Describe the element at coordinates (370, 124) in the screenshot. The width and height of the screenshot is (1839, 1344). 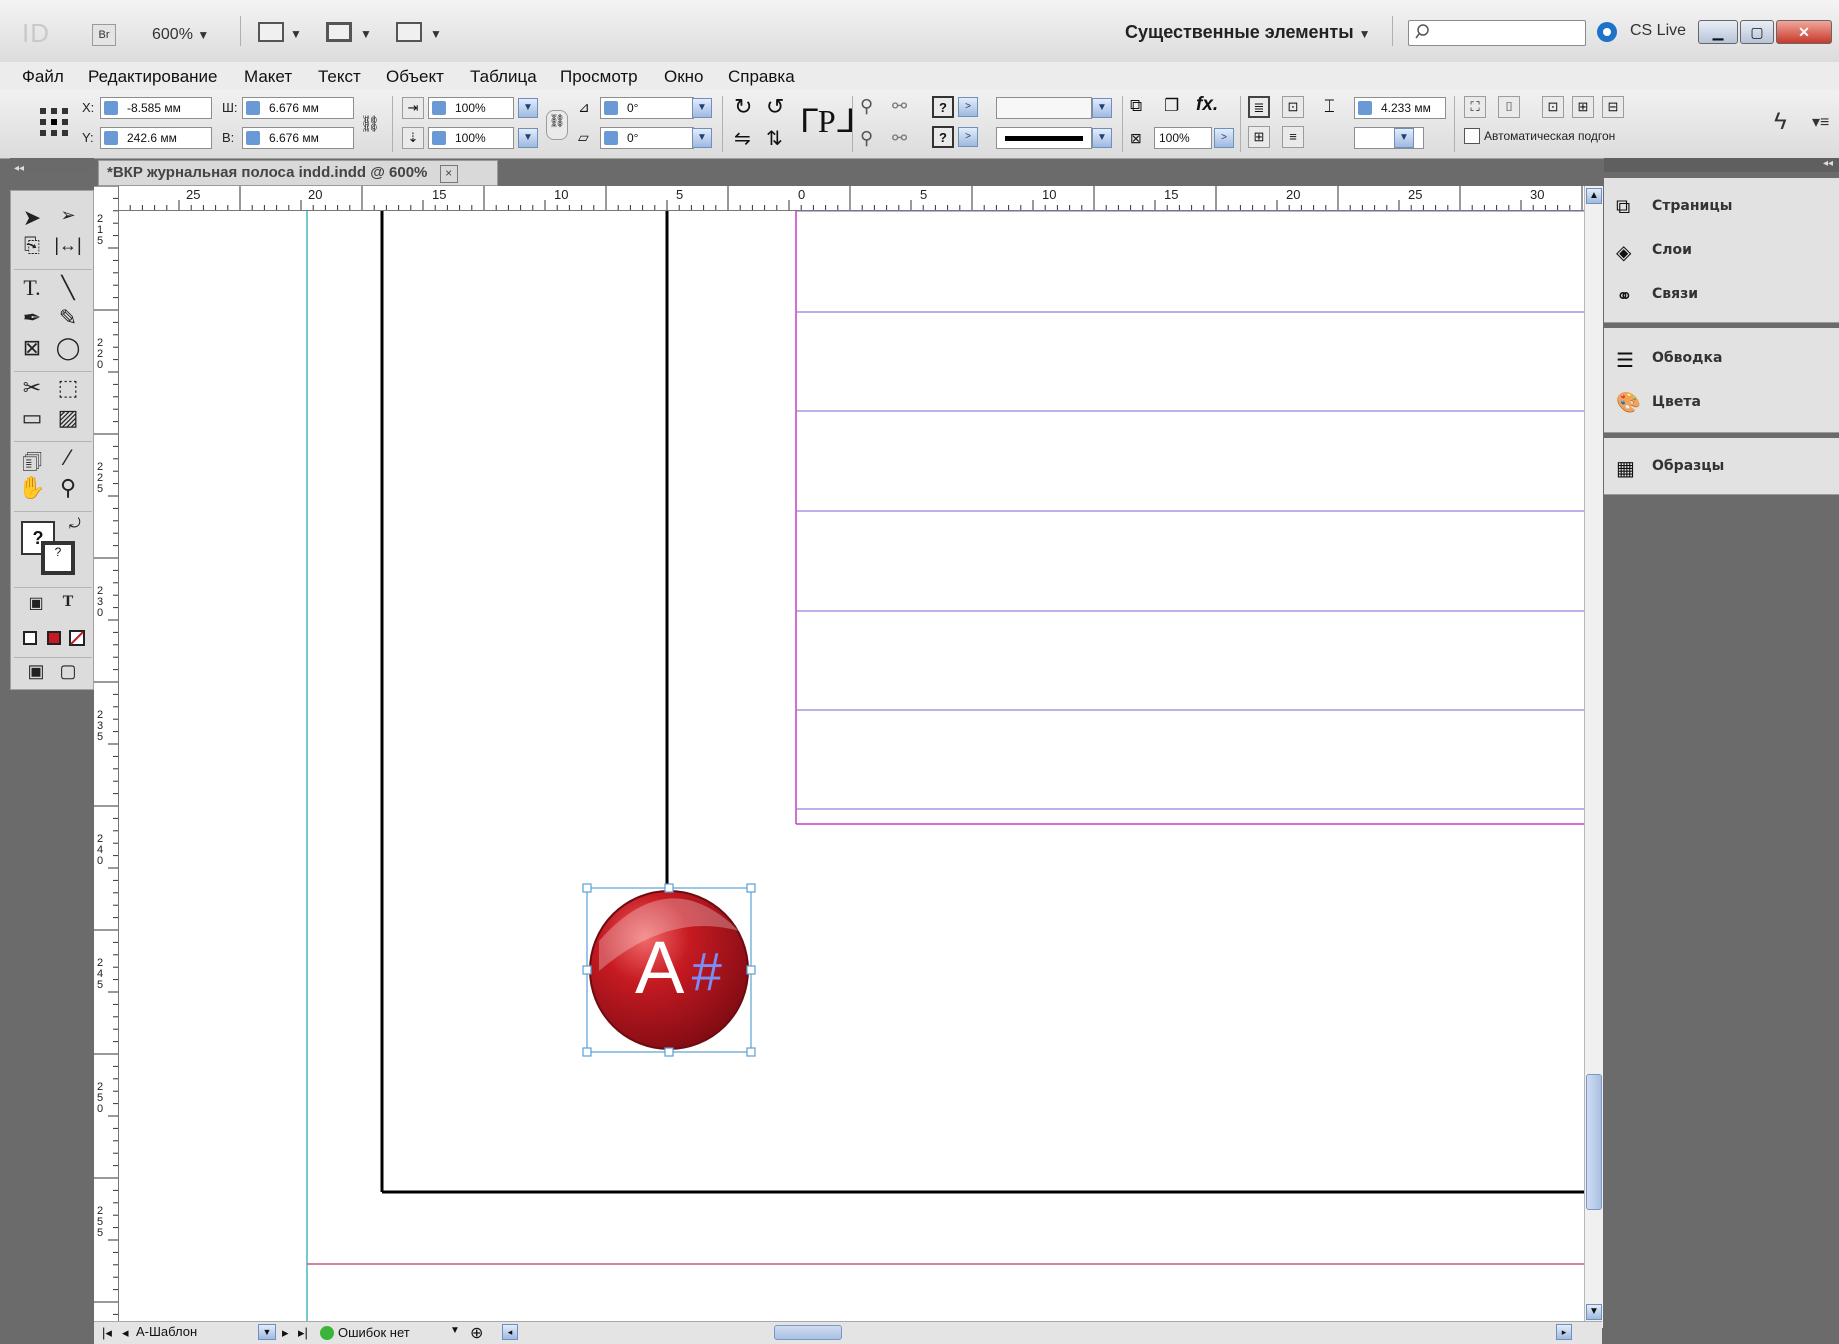
I see `constrain-proportions-icon: ⛓` at that location.